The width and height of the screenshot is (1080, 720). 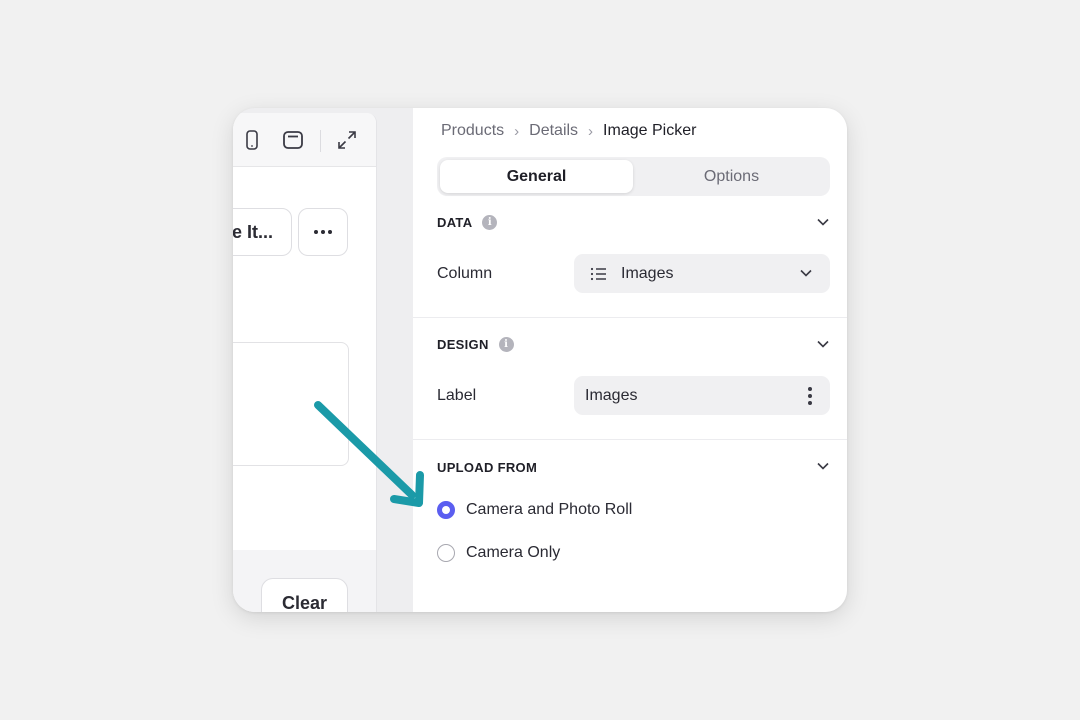 What do you see at coordinates (513, 552) in the screenshot?
I see `radio-label: Camera Only` at bounding box center [513, 552].